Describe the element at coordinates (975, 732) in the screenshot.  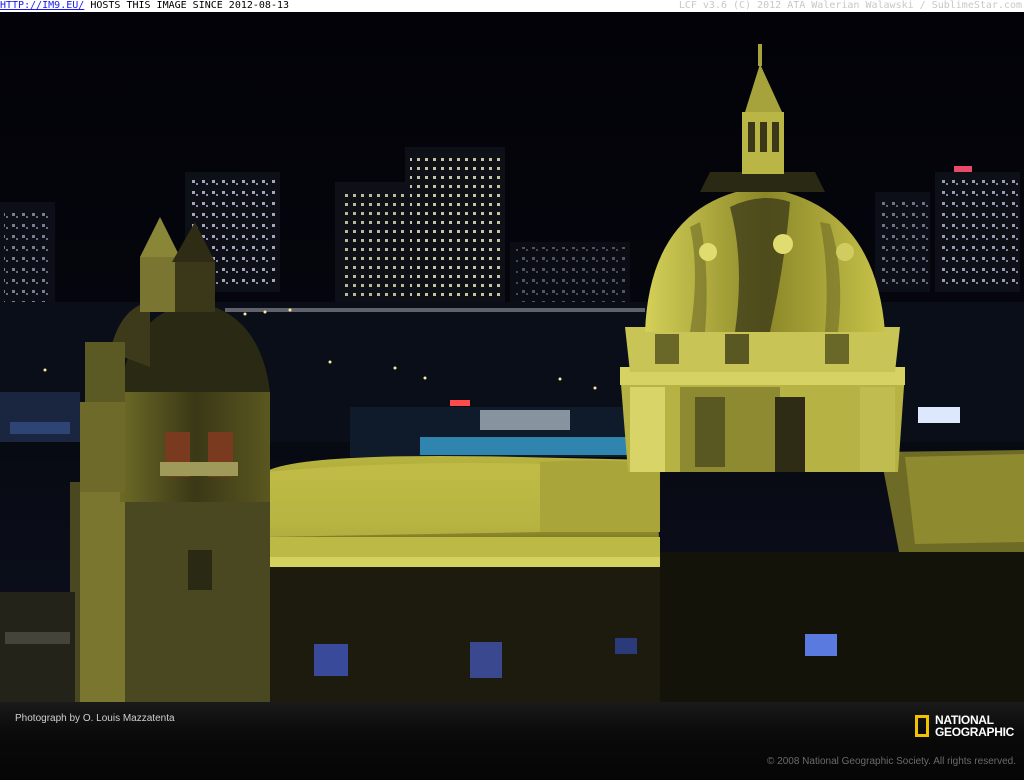
I see `logo-word-geographic: GEOGRAPHIC` at that location.